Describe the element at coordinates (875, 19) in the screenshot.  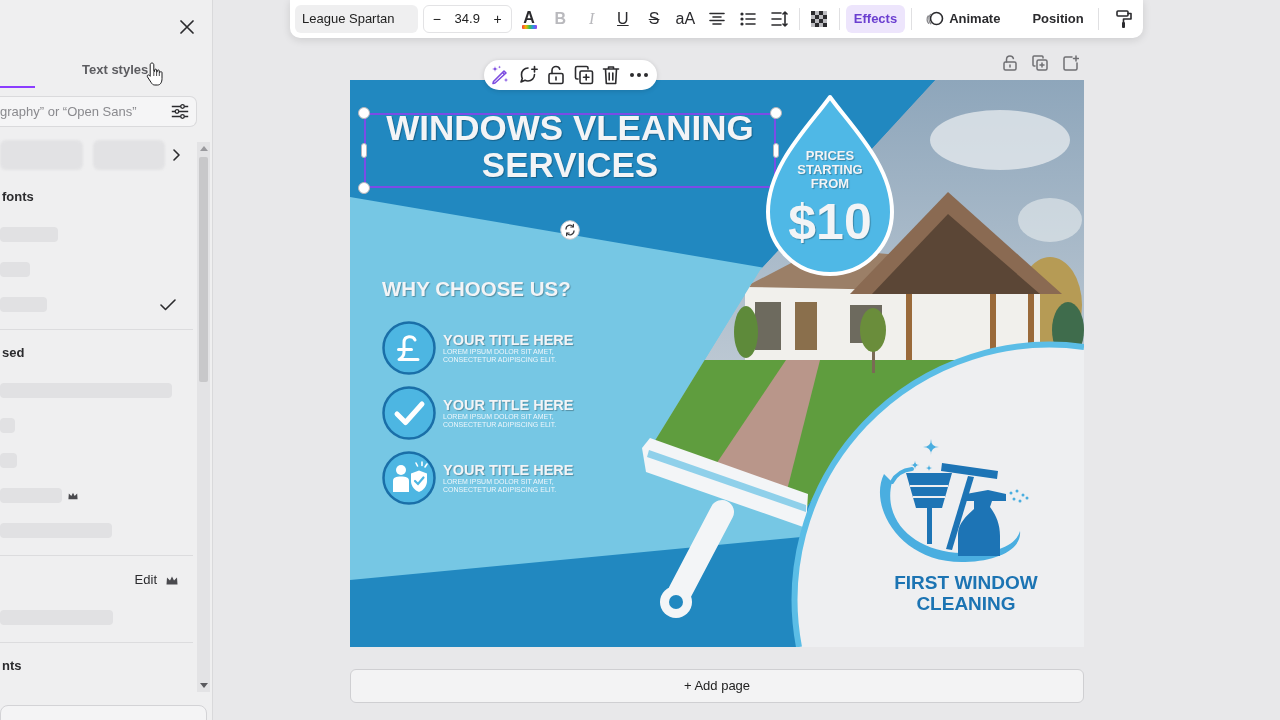
I see `effects-button: Effects` at that location.